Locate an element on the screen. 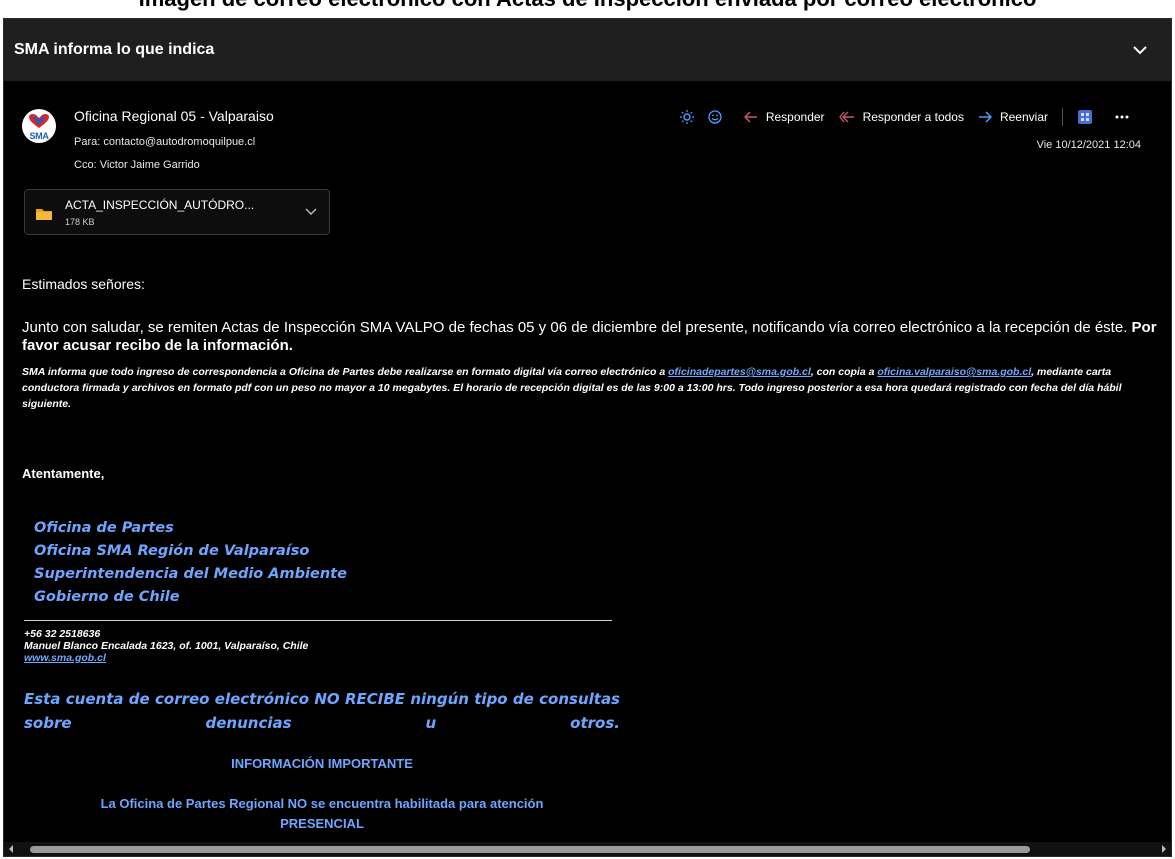  emoji-icon is located at coordinates (715, 117).